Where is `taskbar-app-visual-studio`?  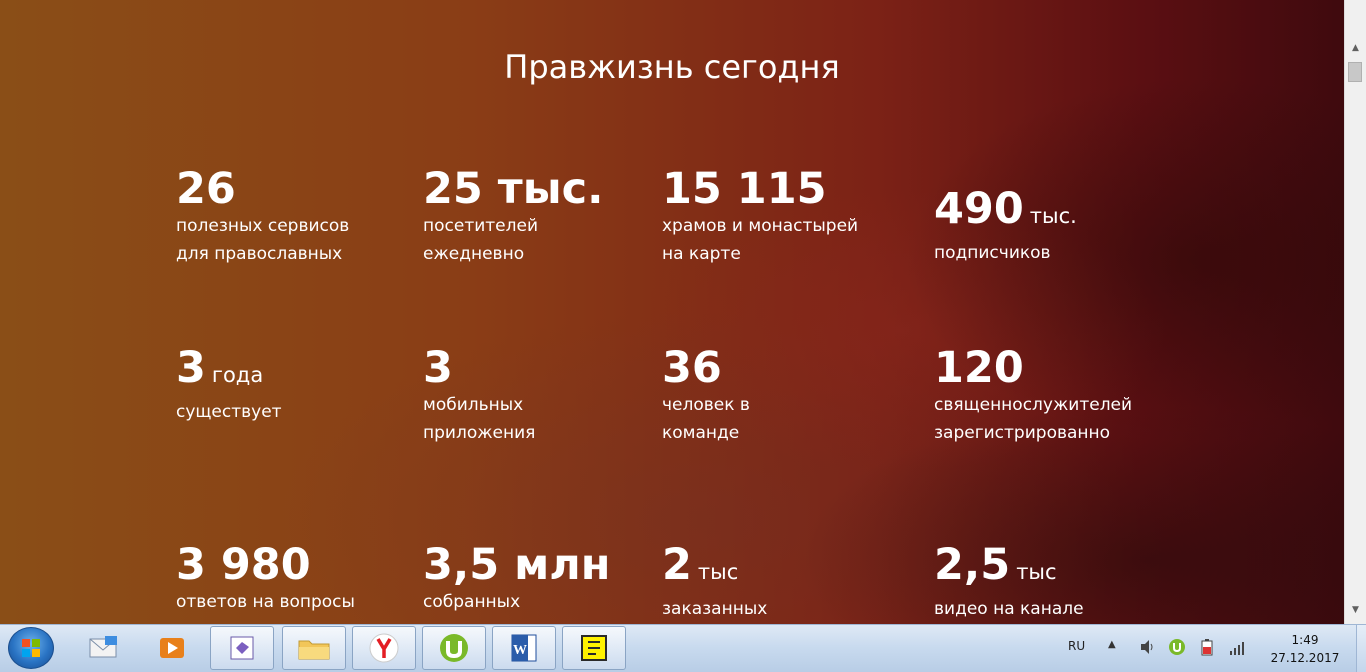
taskbar-app-visual-studio is located at coordinates (242, 648).